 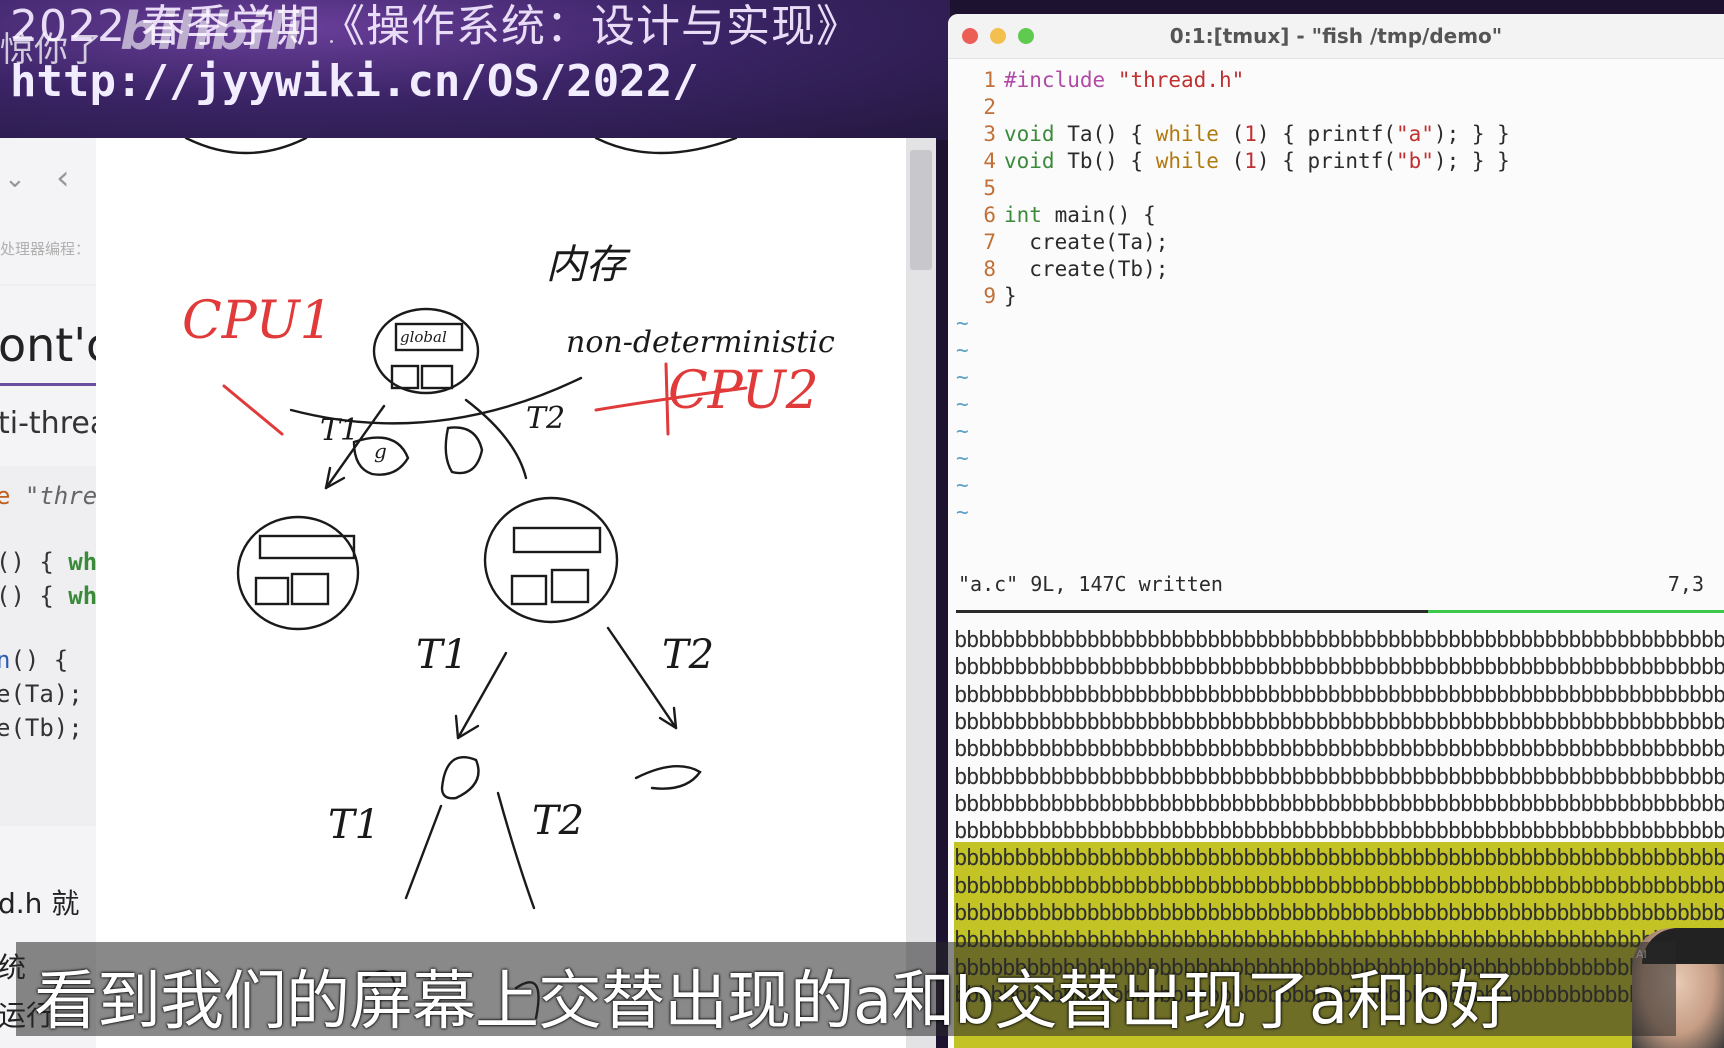 What do you see at coordinates (743, 391) in the screenshot?
I see `label-cpu2: CPU2` at bounding box center [743, 391].